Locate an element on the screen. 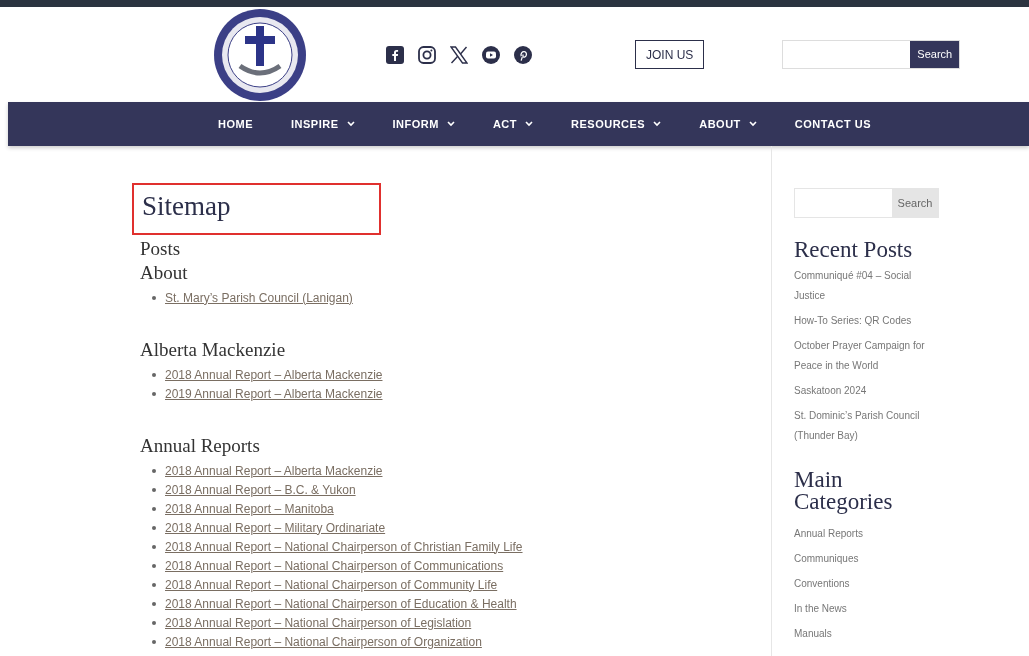  recent-post-link: Communiqué #04 – Social Justice is located at coordinates (861, 288).